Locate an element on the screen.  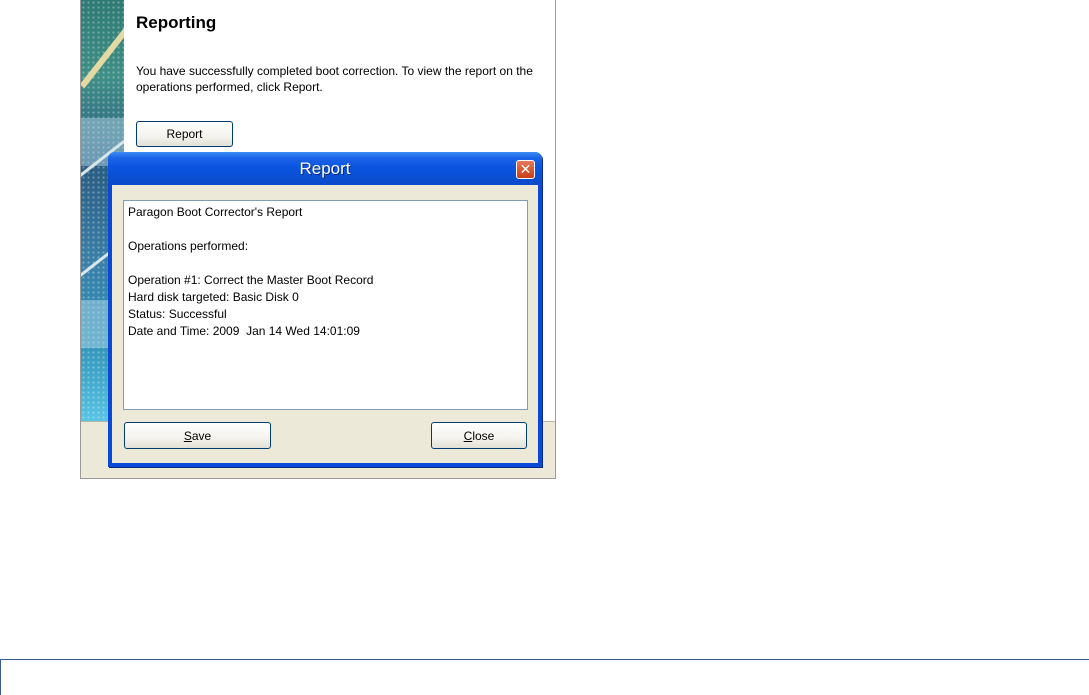
dialog-titlebar: Report ✕ is located at coordinates (325, 168).